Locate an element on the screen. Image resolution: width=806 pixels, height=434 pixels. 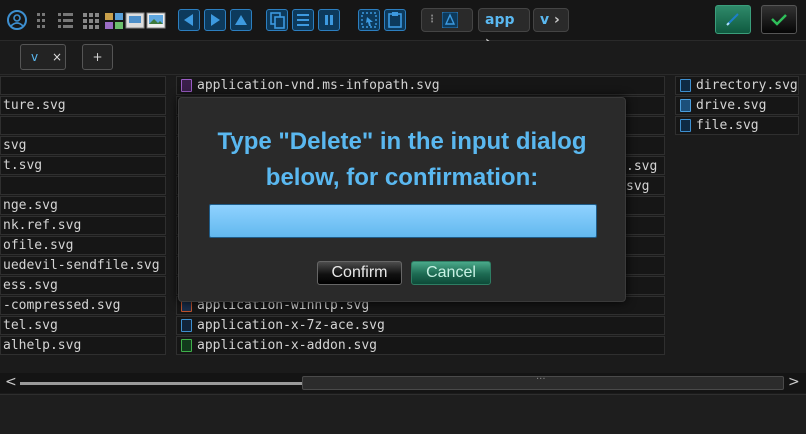
list-item: -compressed.svg is located at coordinates (83, 305).